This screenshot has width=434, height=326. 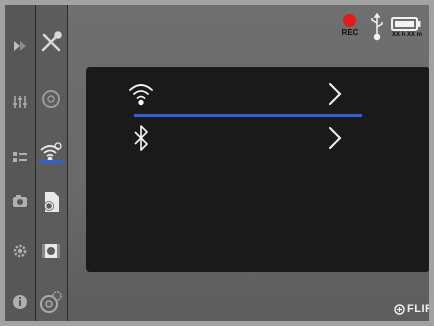 I want to click on video-settings-icon, so click(x=51, y=251).